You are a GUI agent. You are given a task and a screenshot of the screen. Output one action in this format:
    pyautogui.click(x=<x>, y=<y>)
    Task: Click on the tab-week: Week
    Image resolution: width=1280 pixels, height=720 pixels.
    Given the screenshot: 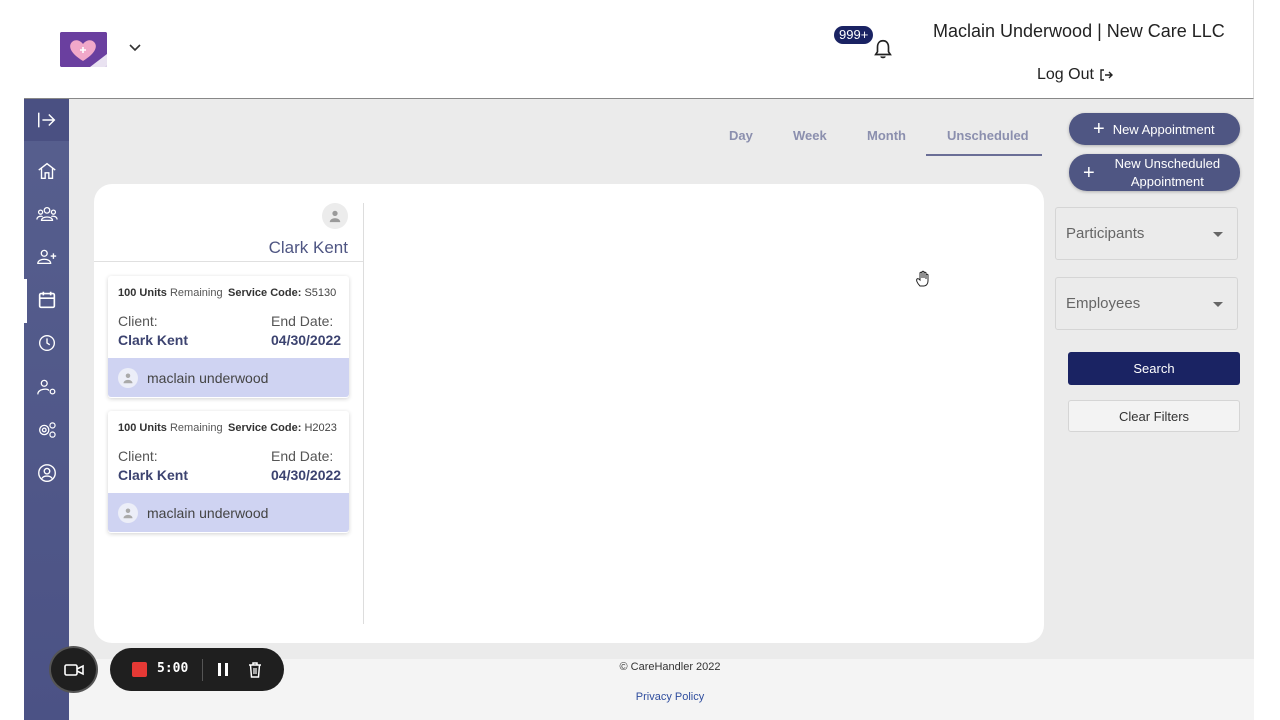 What is the action you would take?
    pyautogui.click(x=810, y=135)
    